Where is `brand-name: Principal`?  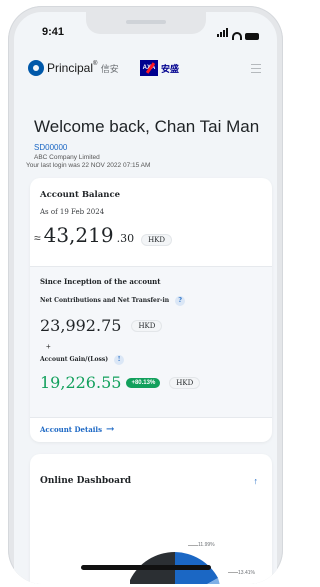
brand-name: Principal is located at coordinates (70, 68).